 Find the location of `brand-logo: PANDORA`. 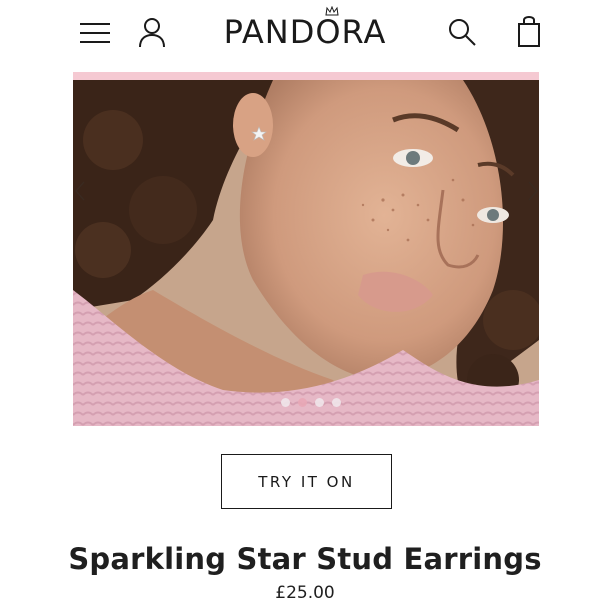

brand-logo: PANDORA is located at coordinates (305, 31).